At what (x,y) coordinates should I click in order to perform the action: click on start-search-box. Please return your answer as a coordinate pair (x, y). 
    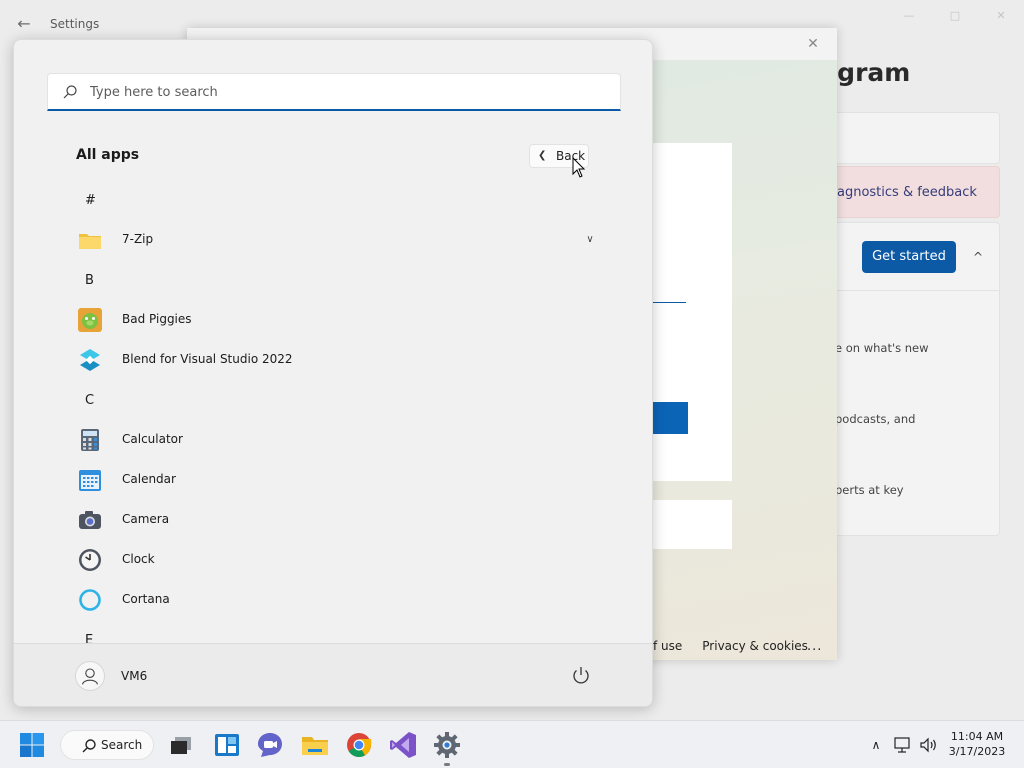
    Looking at the image, I should click on (334, 92).